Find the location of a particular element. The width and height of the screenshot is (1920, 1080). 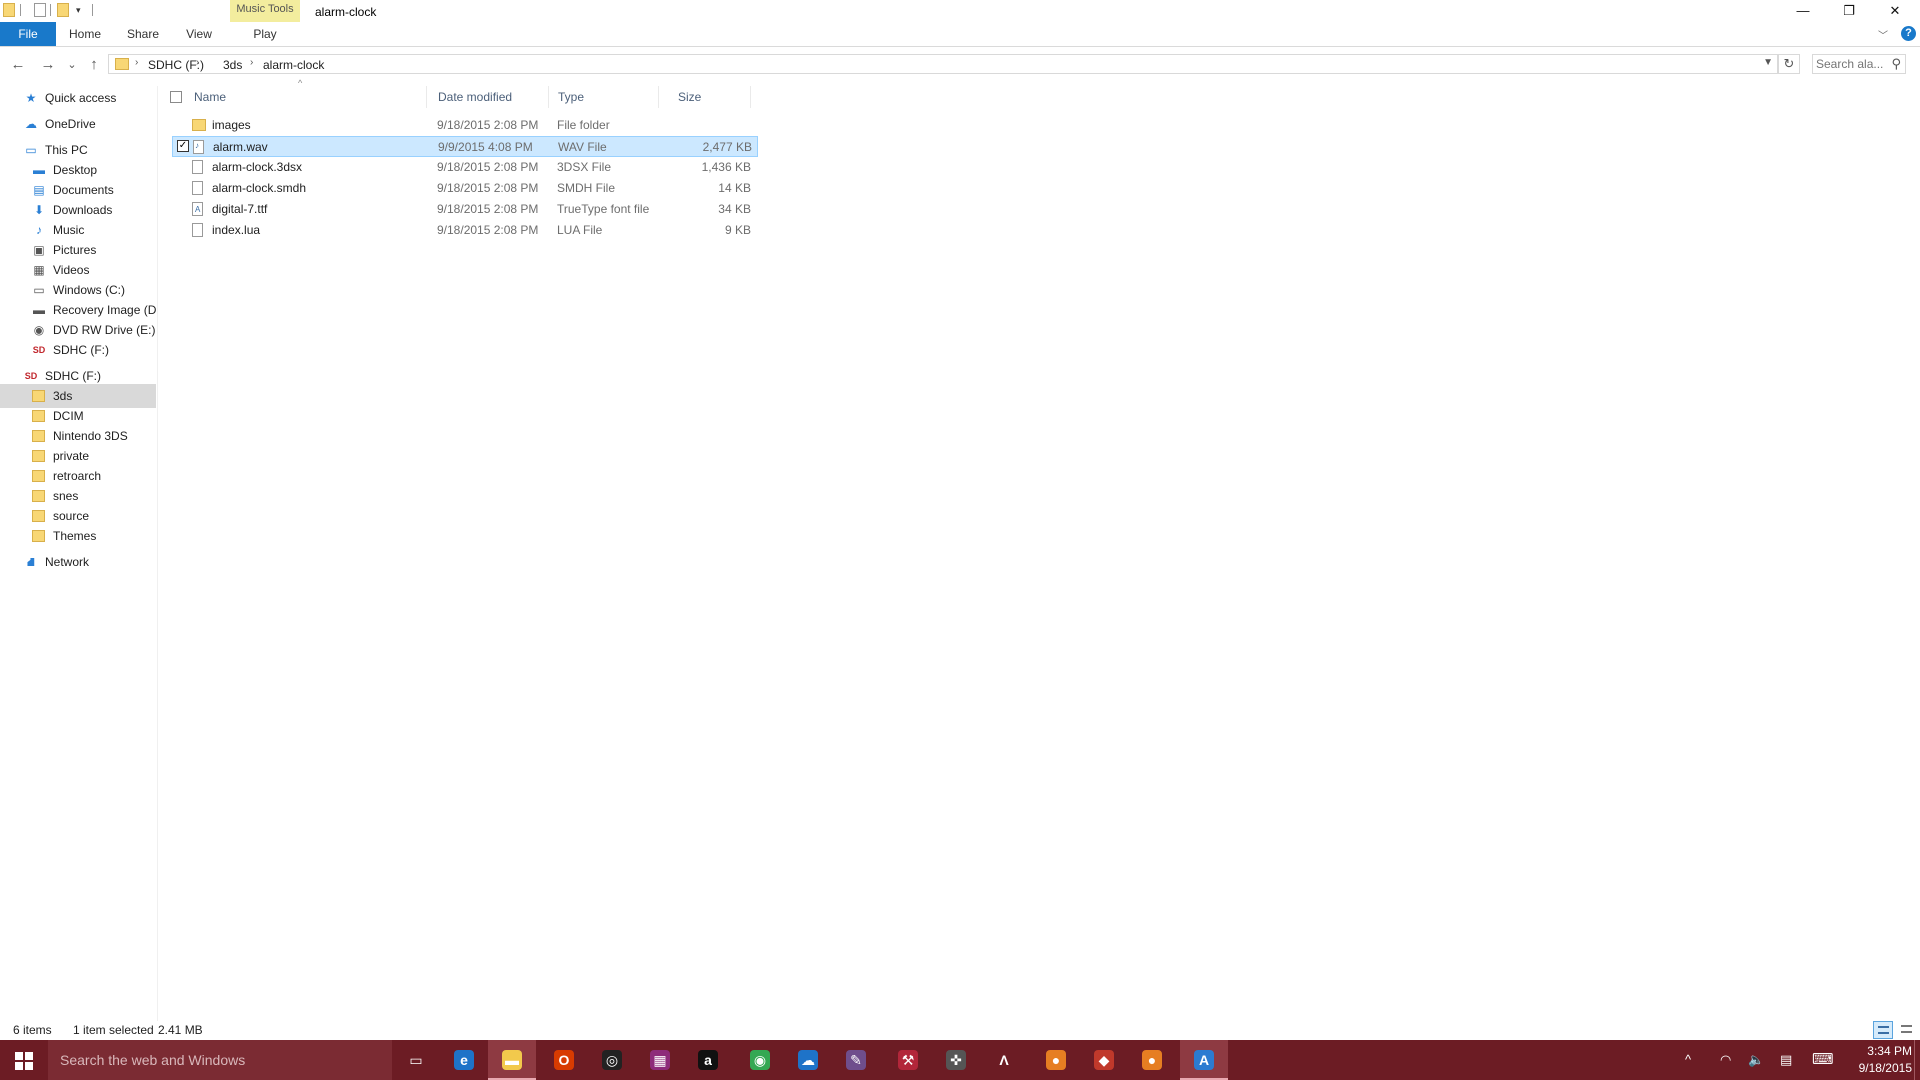

taskbar-search-placeholder: Search the web and Windows is located at coordinates (152, 1060).